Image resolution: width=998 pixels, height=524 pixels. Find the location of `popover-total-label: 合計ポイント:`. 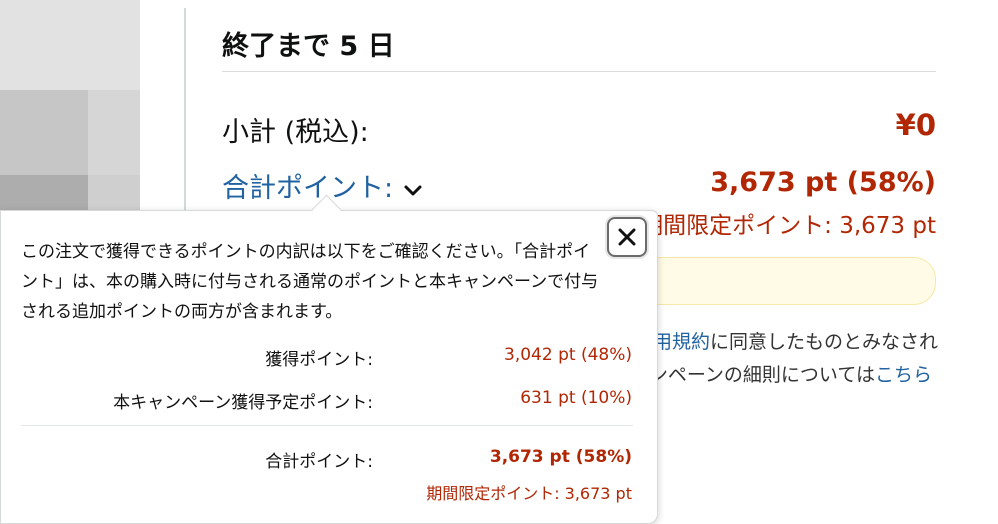

popover-total-label: 合計ポイント: is located at coordinates (319, 462).